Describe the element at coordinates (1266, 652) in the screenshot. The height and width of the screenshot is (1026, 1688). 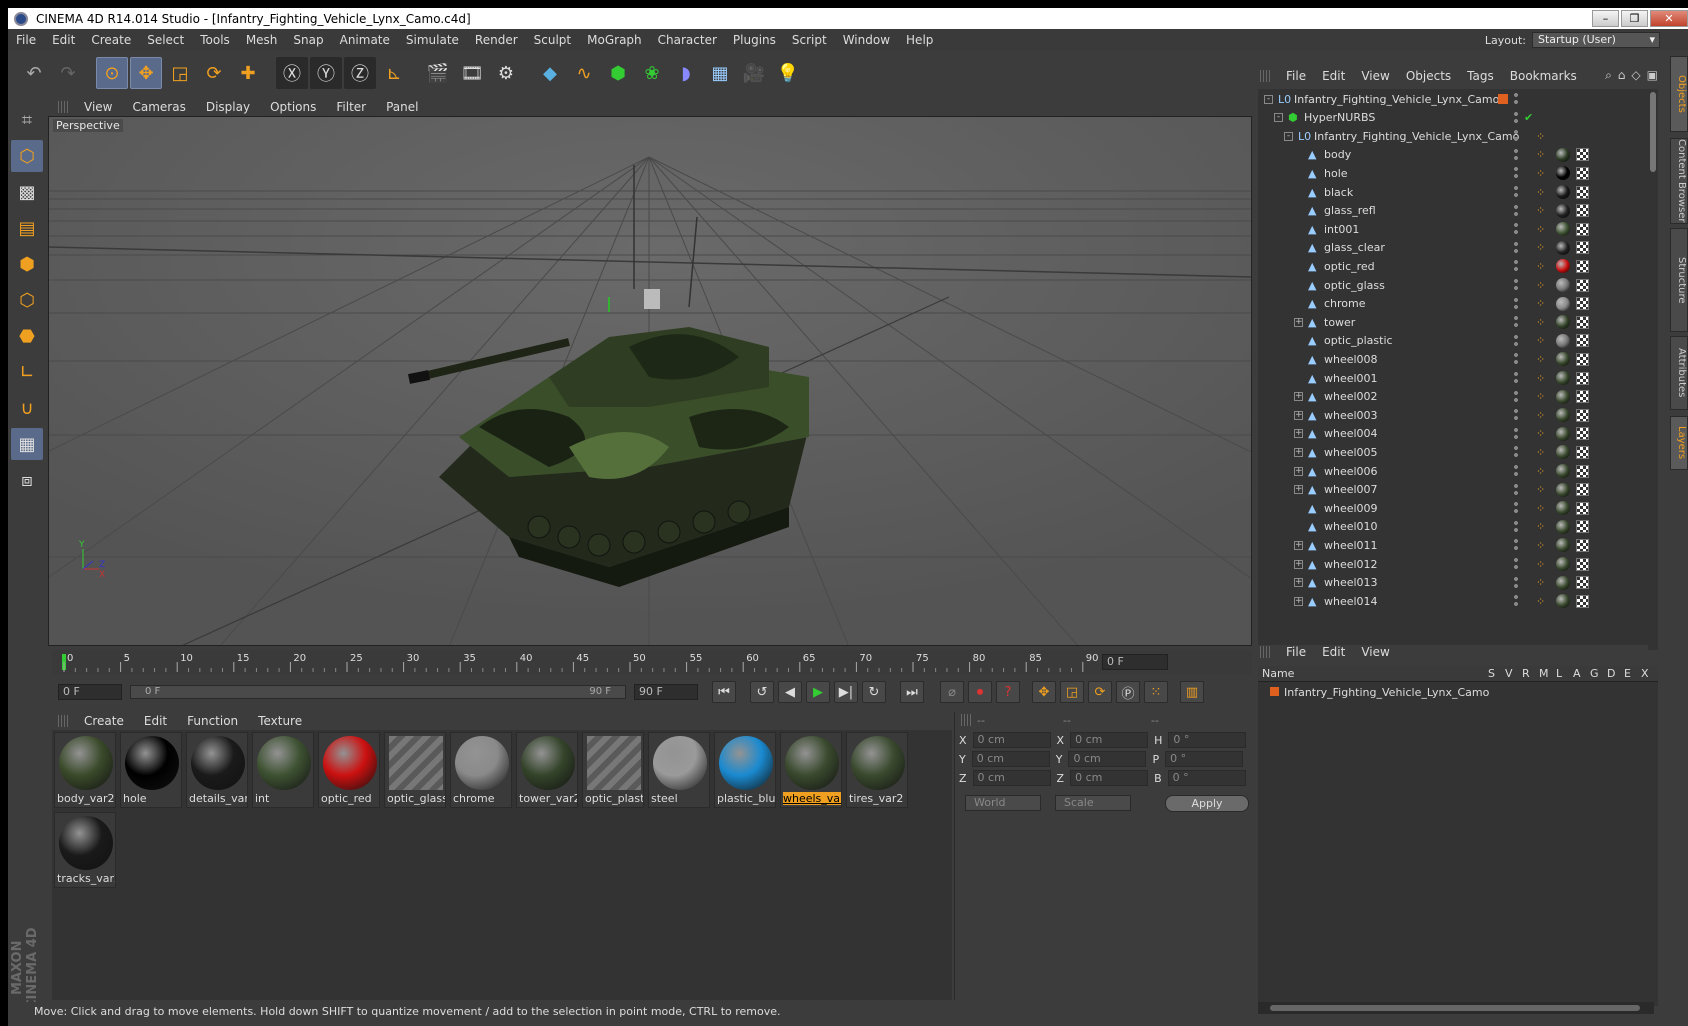
I see `layer-grip-icon` at that location.